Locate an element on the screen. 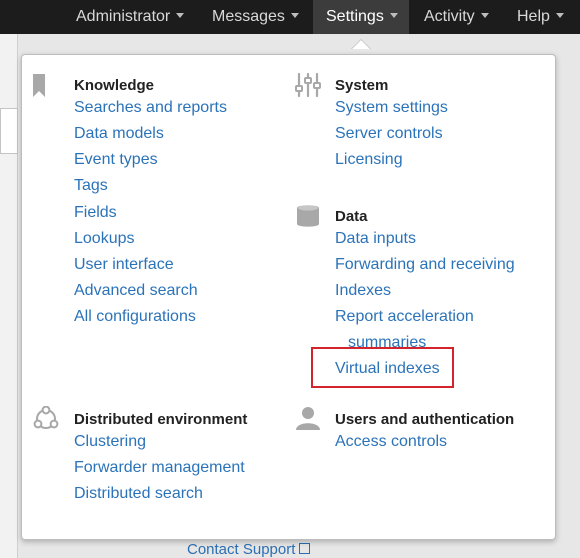 This screenshot has width=580, height=558. section-title-knowledge: Knowledge is located at coordinates (114, 85).